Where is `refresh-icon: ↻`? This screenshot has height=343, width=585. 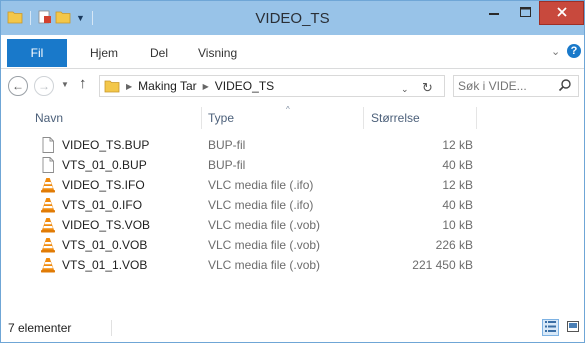
refresh-icon: ↻ is located at coordinates (427, 88).